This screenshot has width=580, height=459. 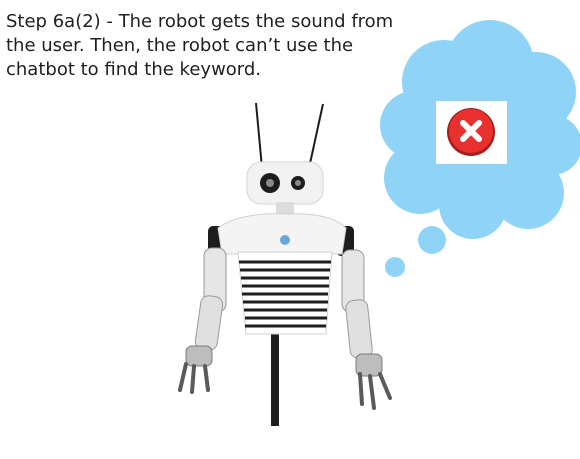 What do you see at coordinates (432, 240) in the screenshot?
I see `thought-dot-large` at bounding box center [432, 240].